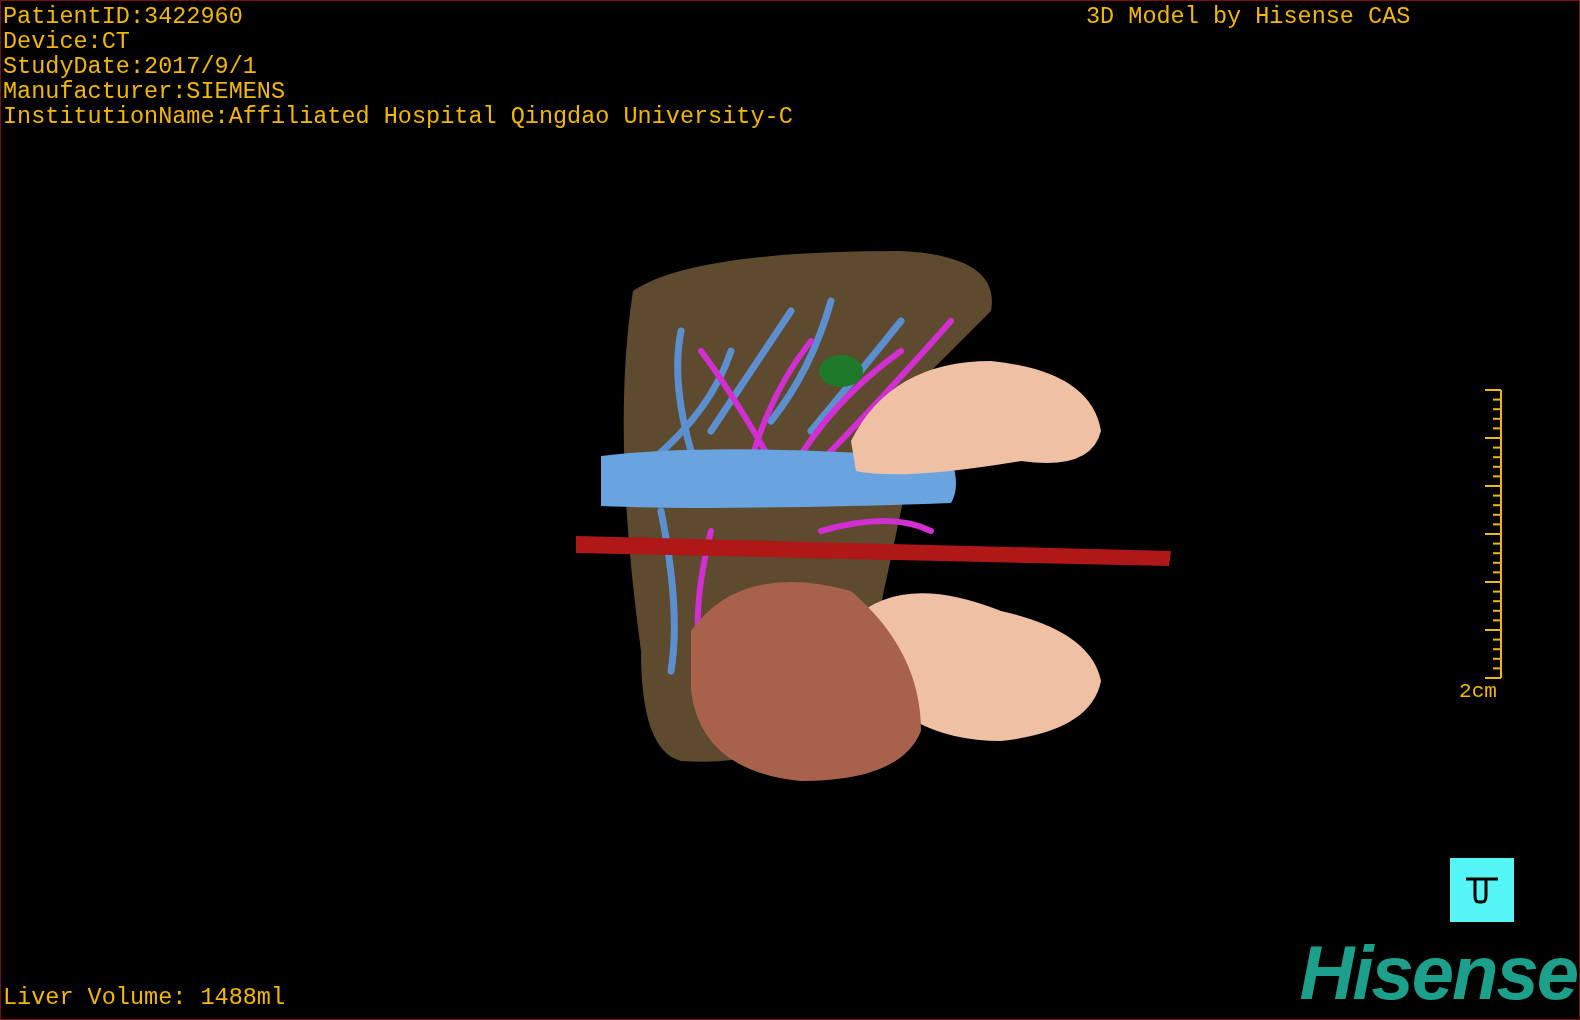 This screenshot has height=1020, width=1580. I want to click on study-info-text: InstitutionName:Affiliated Hospital Qingdao University-C, so click(398, 116).